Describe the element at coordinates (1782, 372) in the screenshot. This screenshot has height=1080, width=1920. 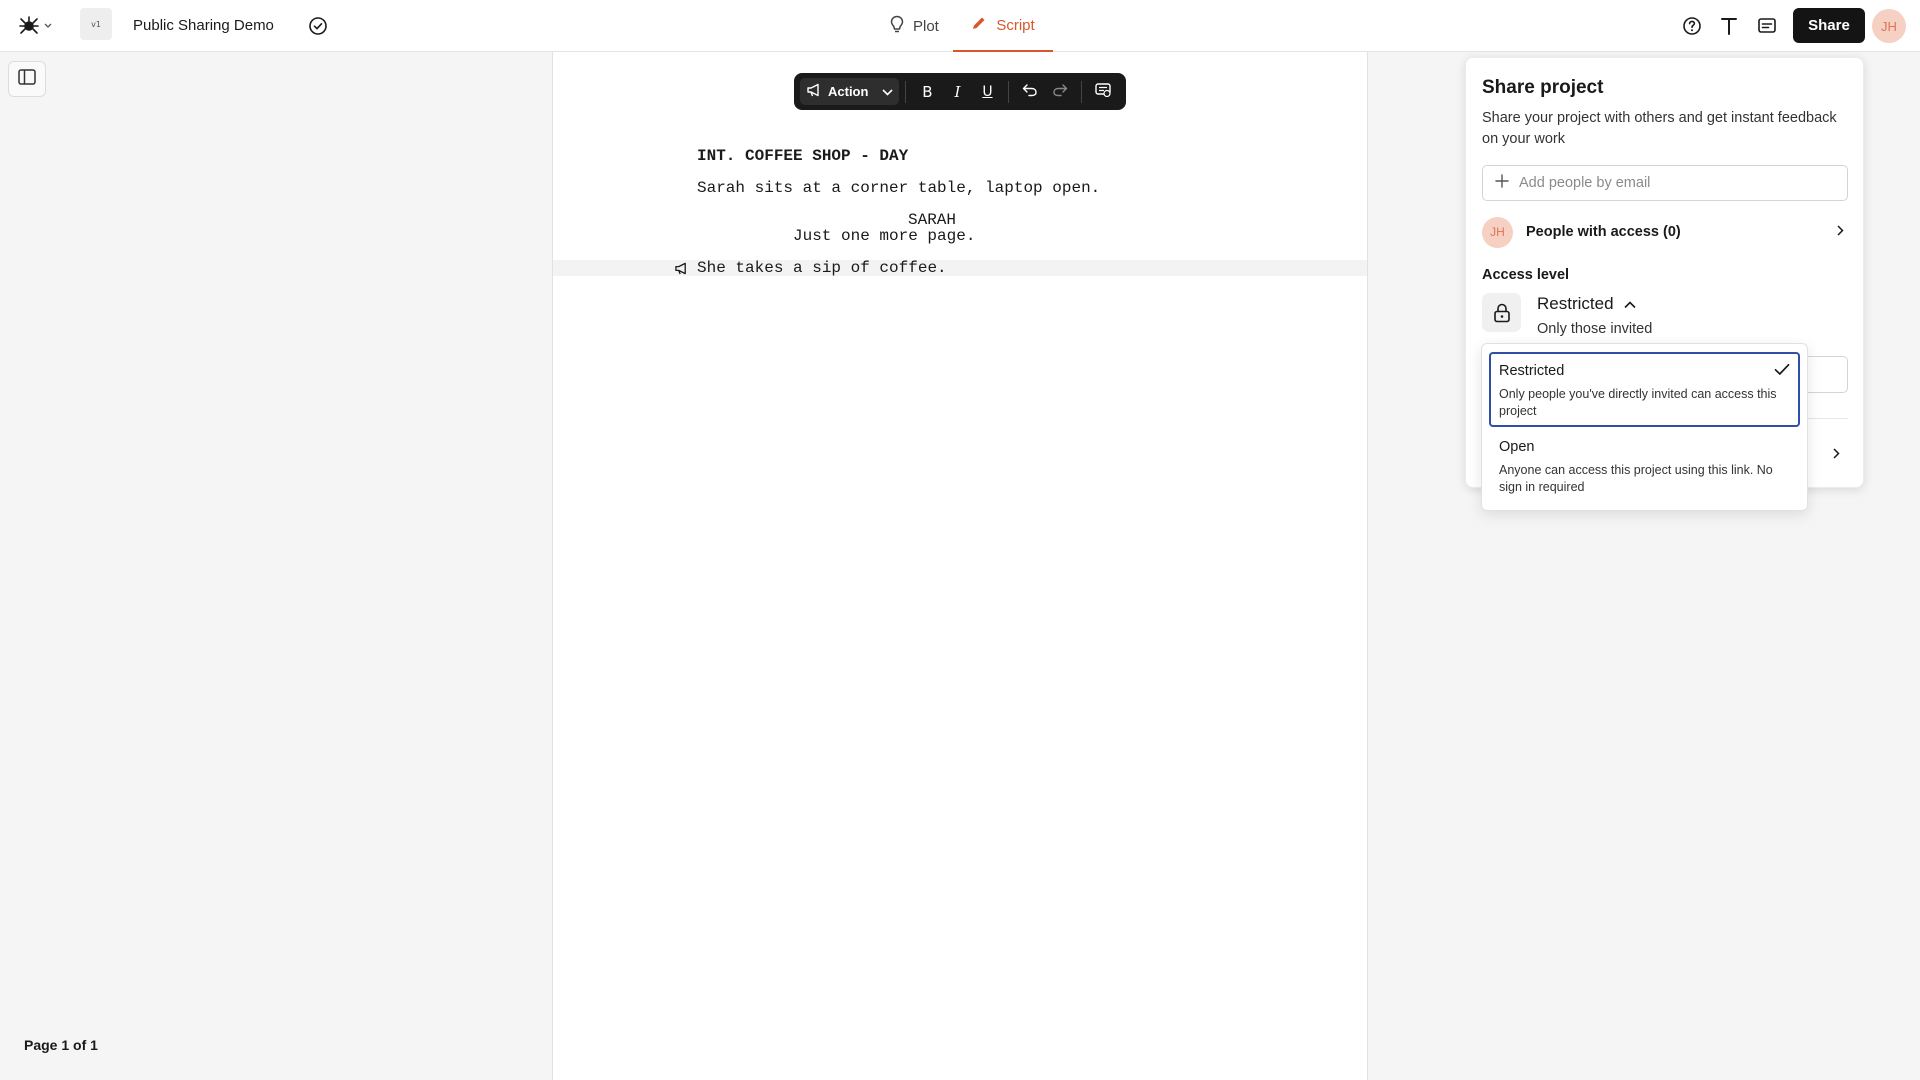
I see `check-icon` at that location.